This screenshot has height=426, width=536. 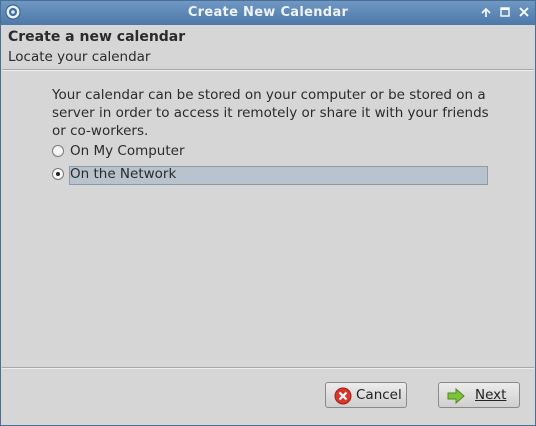 What do you see at coordinates (524, 12) in the screenshot?
I see `close-icon` at bounding box center [524, 12].